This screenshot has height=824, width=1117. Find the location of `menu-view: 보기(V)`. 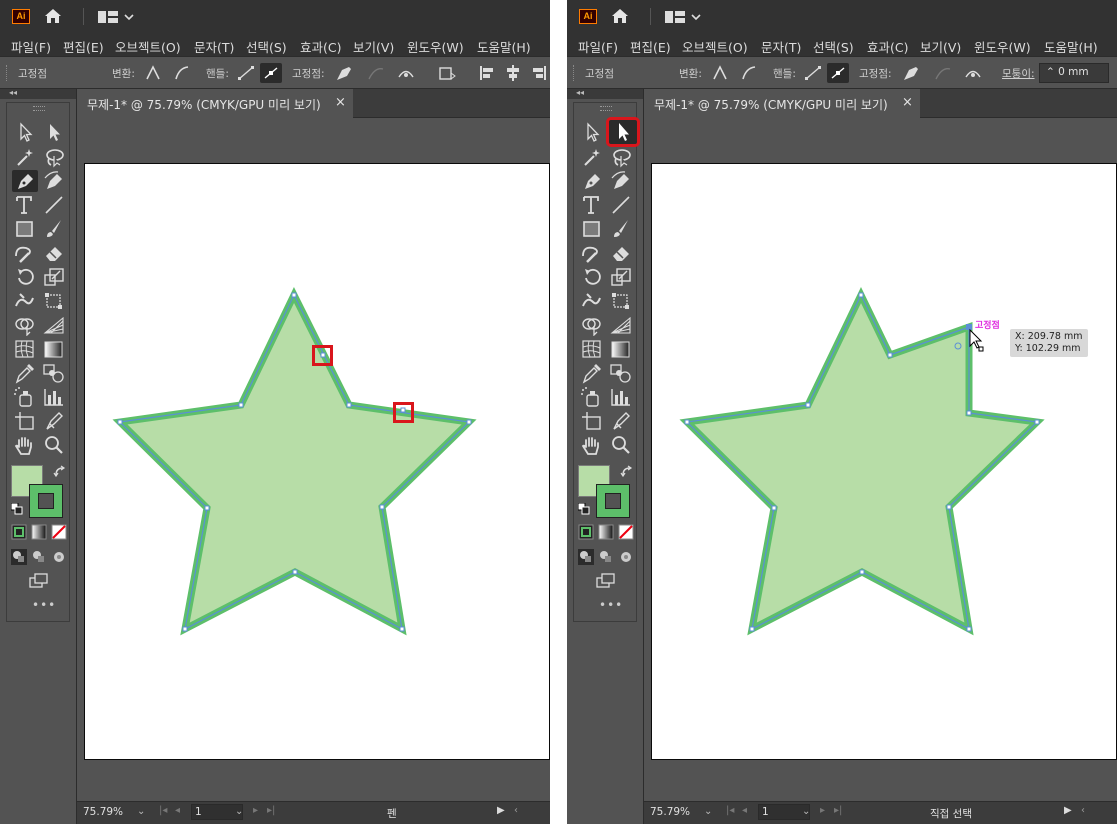

menu-view: 보기(V) is located at coordinates (373, 46).